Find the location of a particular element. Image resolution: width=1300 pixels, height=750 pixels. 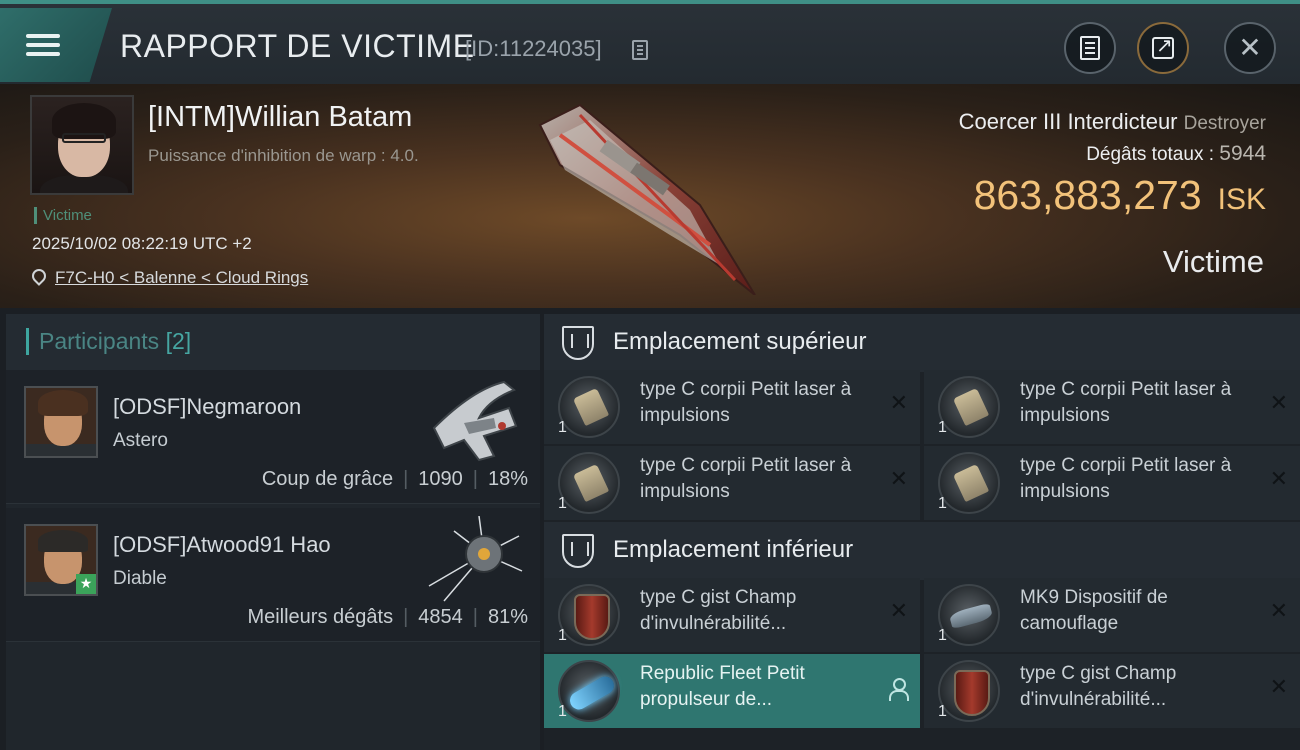

victim-name: [INTM]Willian Batam is located at coordinates (280, 117).